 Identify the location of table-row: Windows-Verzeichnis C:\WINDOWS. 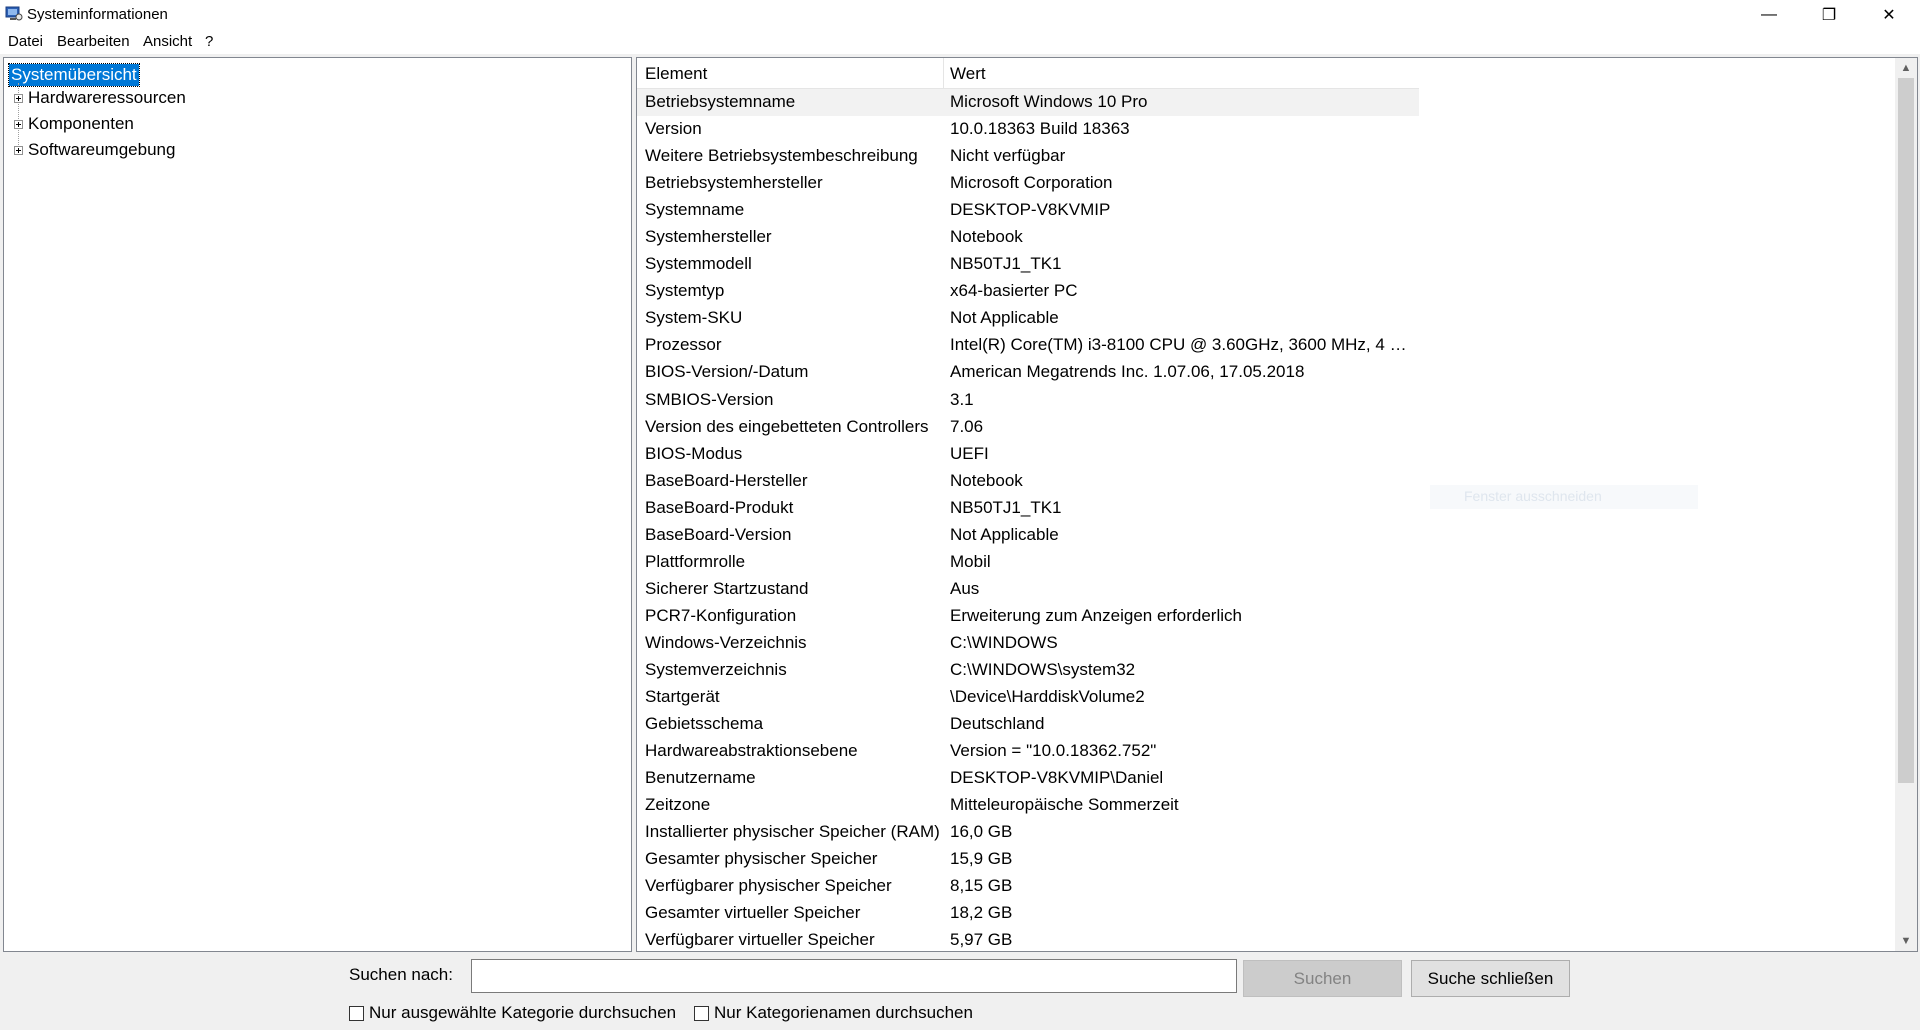
(1028, 643).